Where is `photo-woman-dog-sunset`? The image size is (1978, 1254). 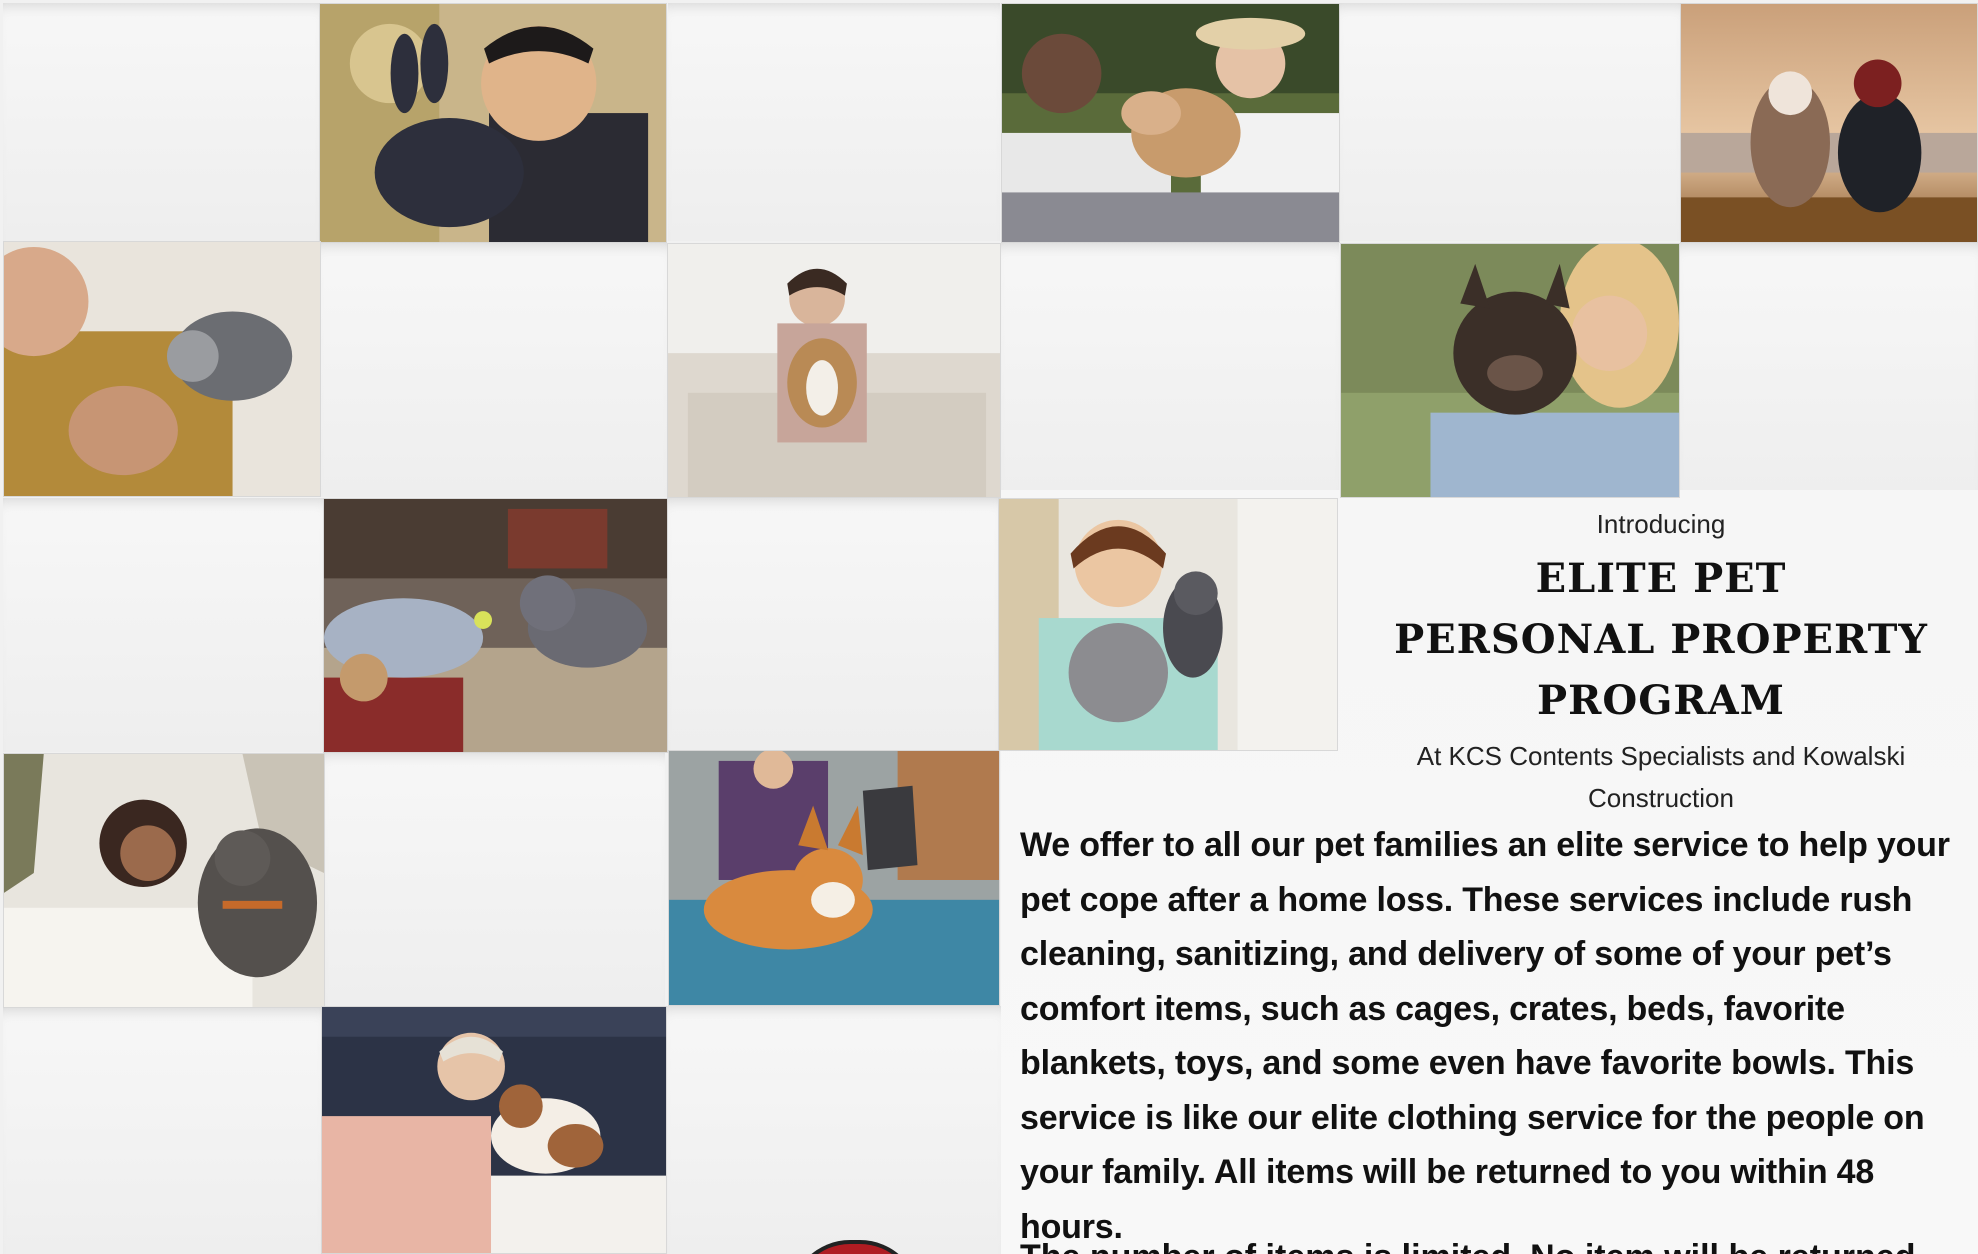 photo-woman-dog-sunset is located at coordinates (1829, 123).